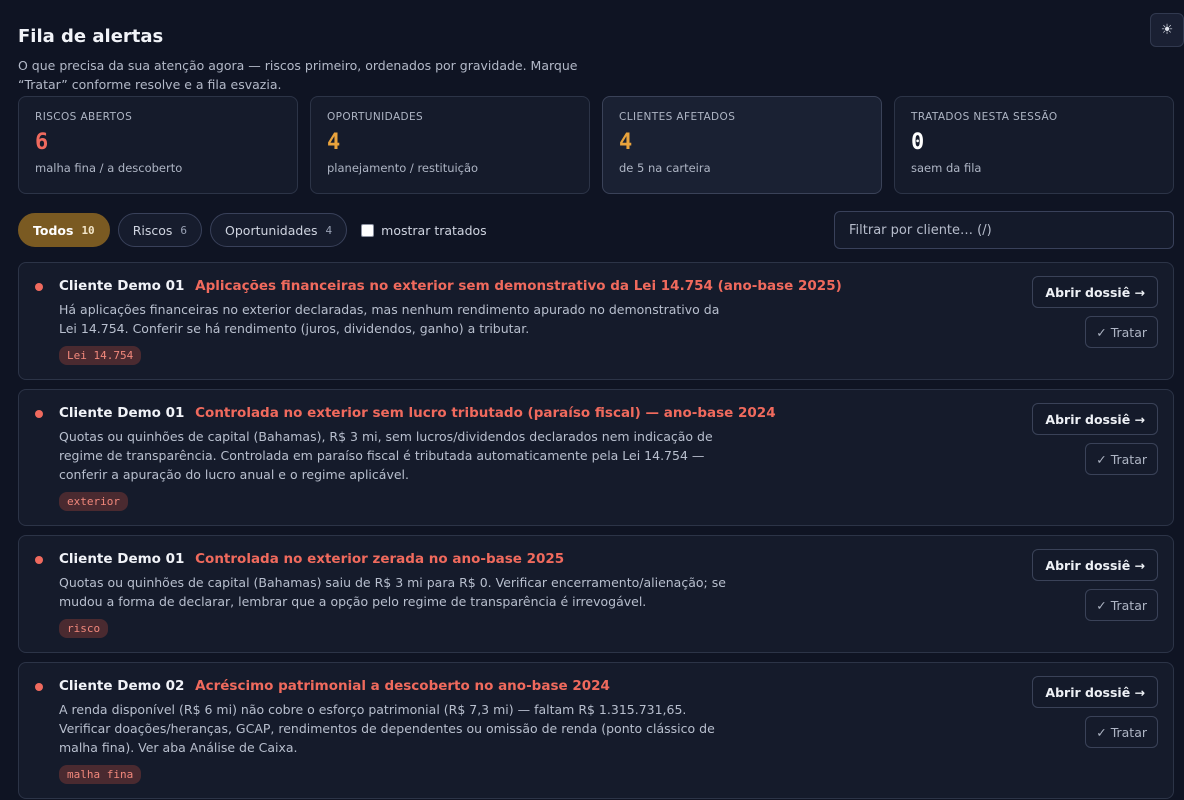 The height and width of the screenshot is (800, 1184). What do you see at coordinates (434, 230) in the screenshot?
I see `show-treated-label: mostrar tratados` at bounding box center [434, 230].